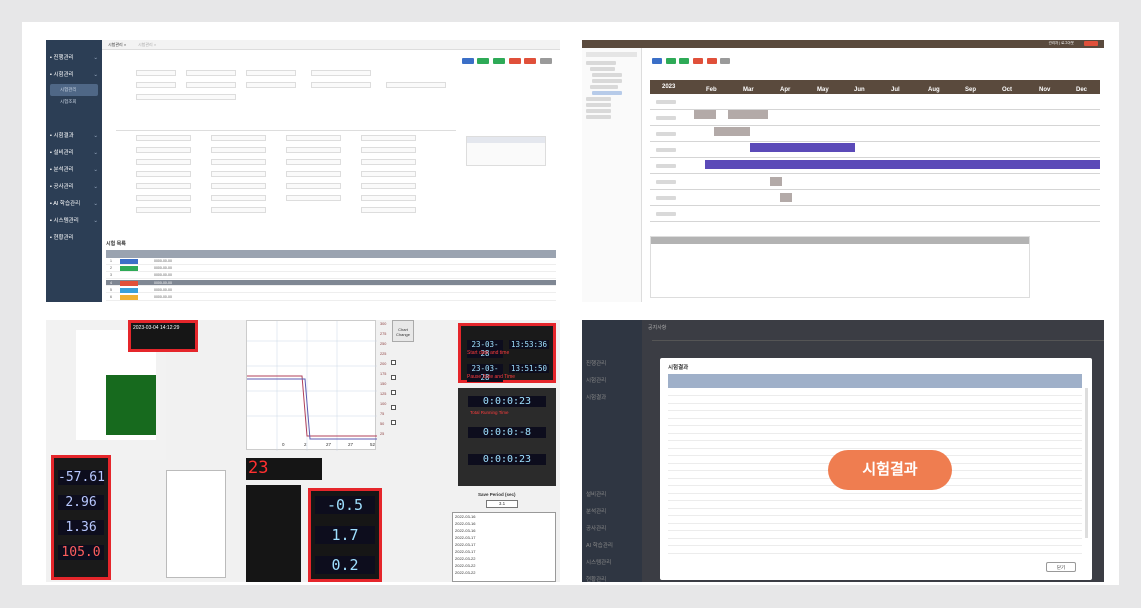  Describe the element at coordinates (530, 61) in the screenshot. I see `print-button` at that location.